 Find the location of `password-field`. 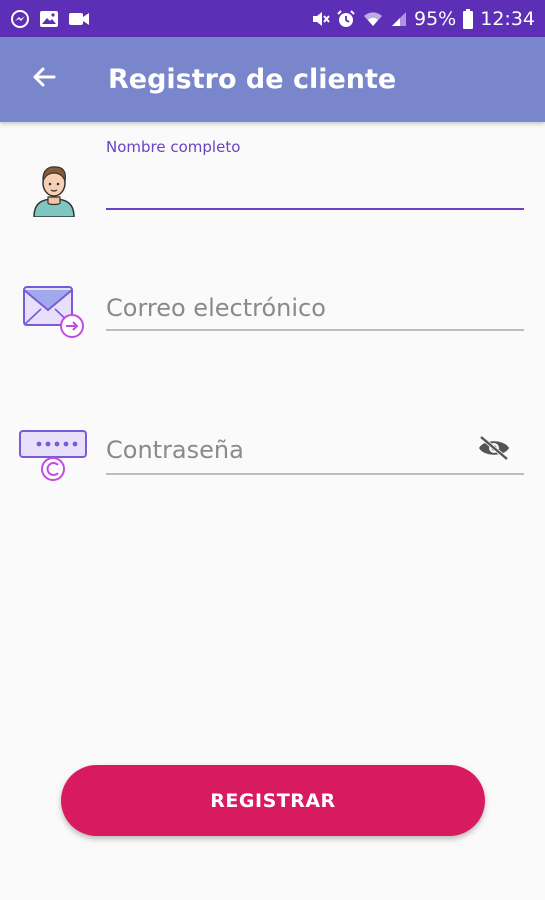

password-field is located at coordinates (315, 453).